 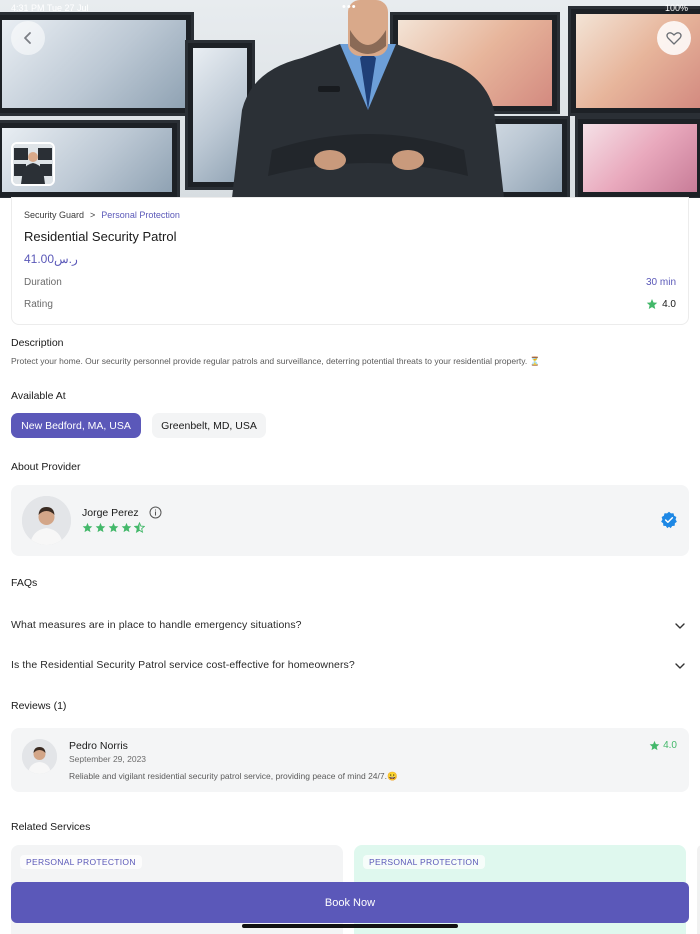 What do you see at coordinates (43, 282) in the screenshot?
I see `duration-label: Duration` at bounding box center [43, 282].